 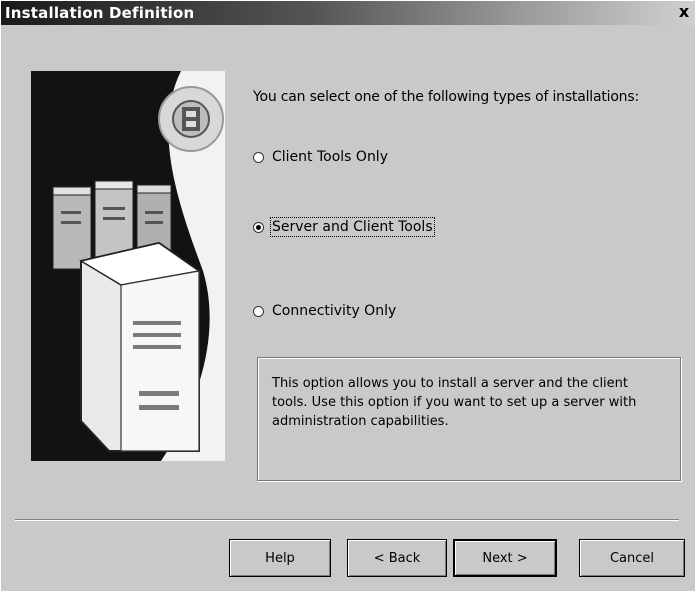 I want to click on close-icon: x, so click(x=684, y=12).